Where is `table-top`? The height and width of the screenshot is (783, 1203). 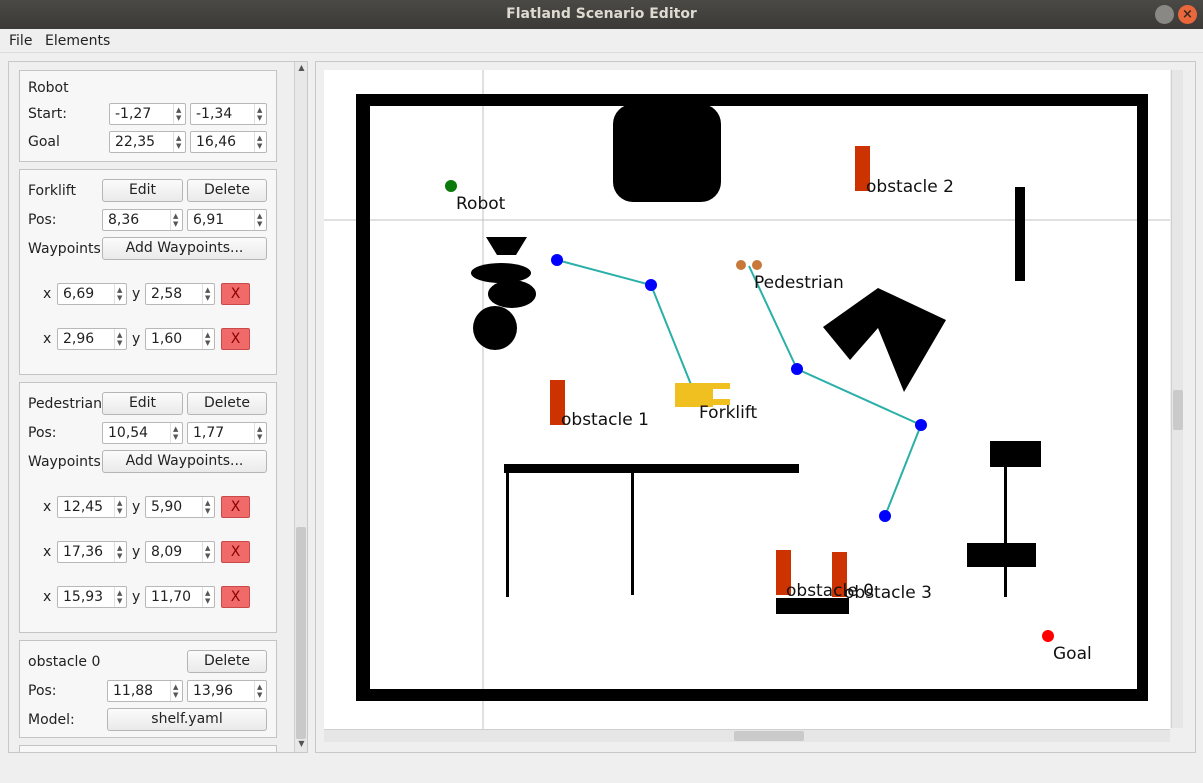
table-top is located at coordinates (651, 468).